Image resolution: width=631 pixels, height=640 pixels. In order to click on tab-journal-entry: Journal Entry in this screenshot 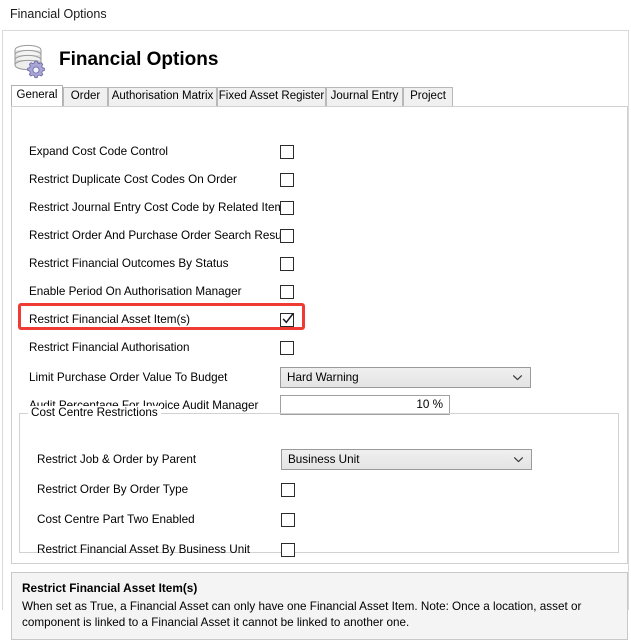, I will do `click(364, 96)`.